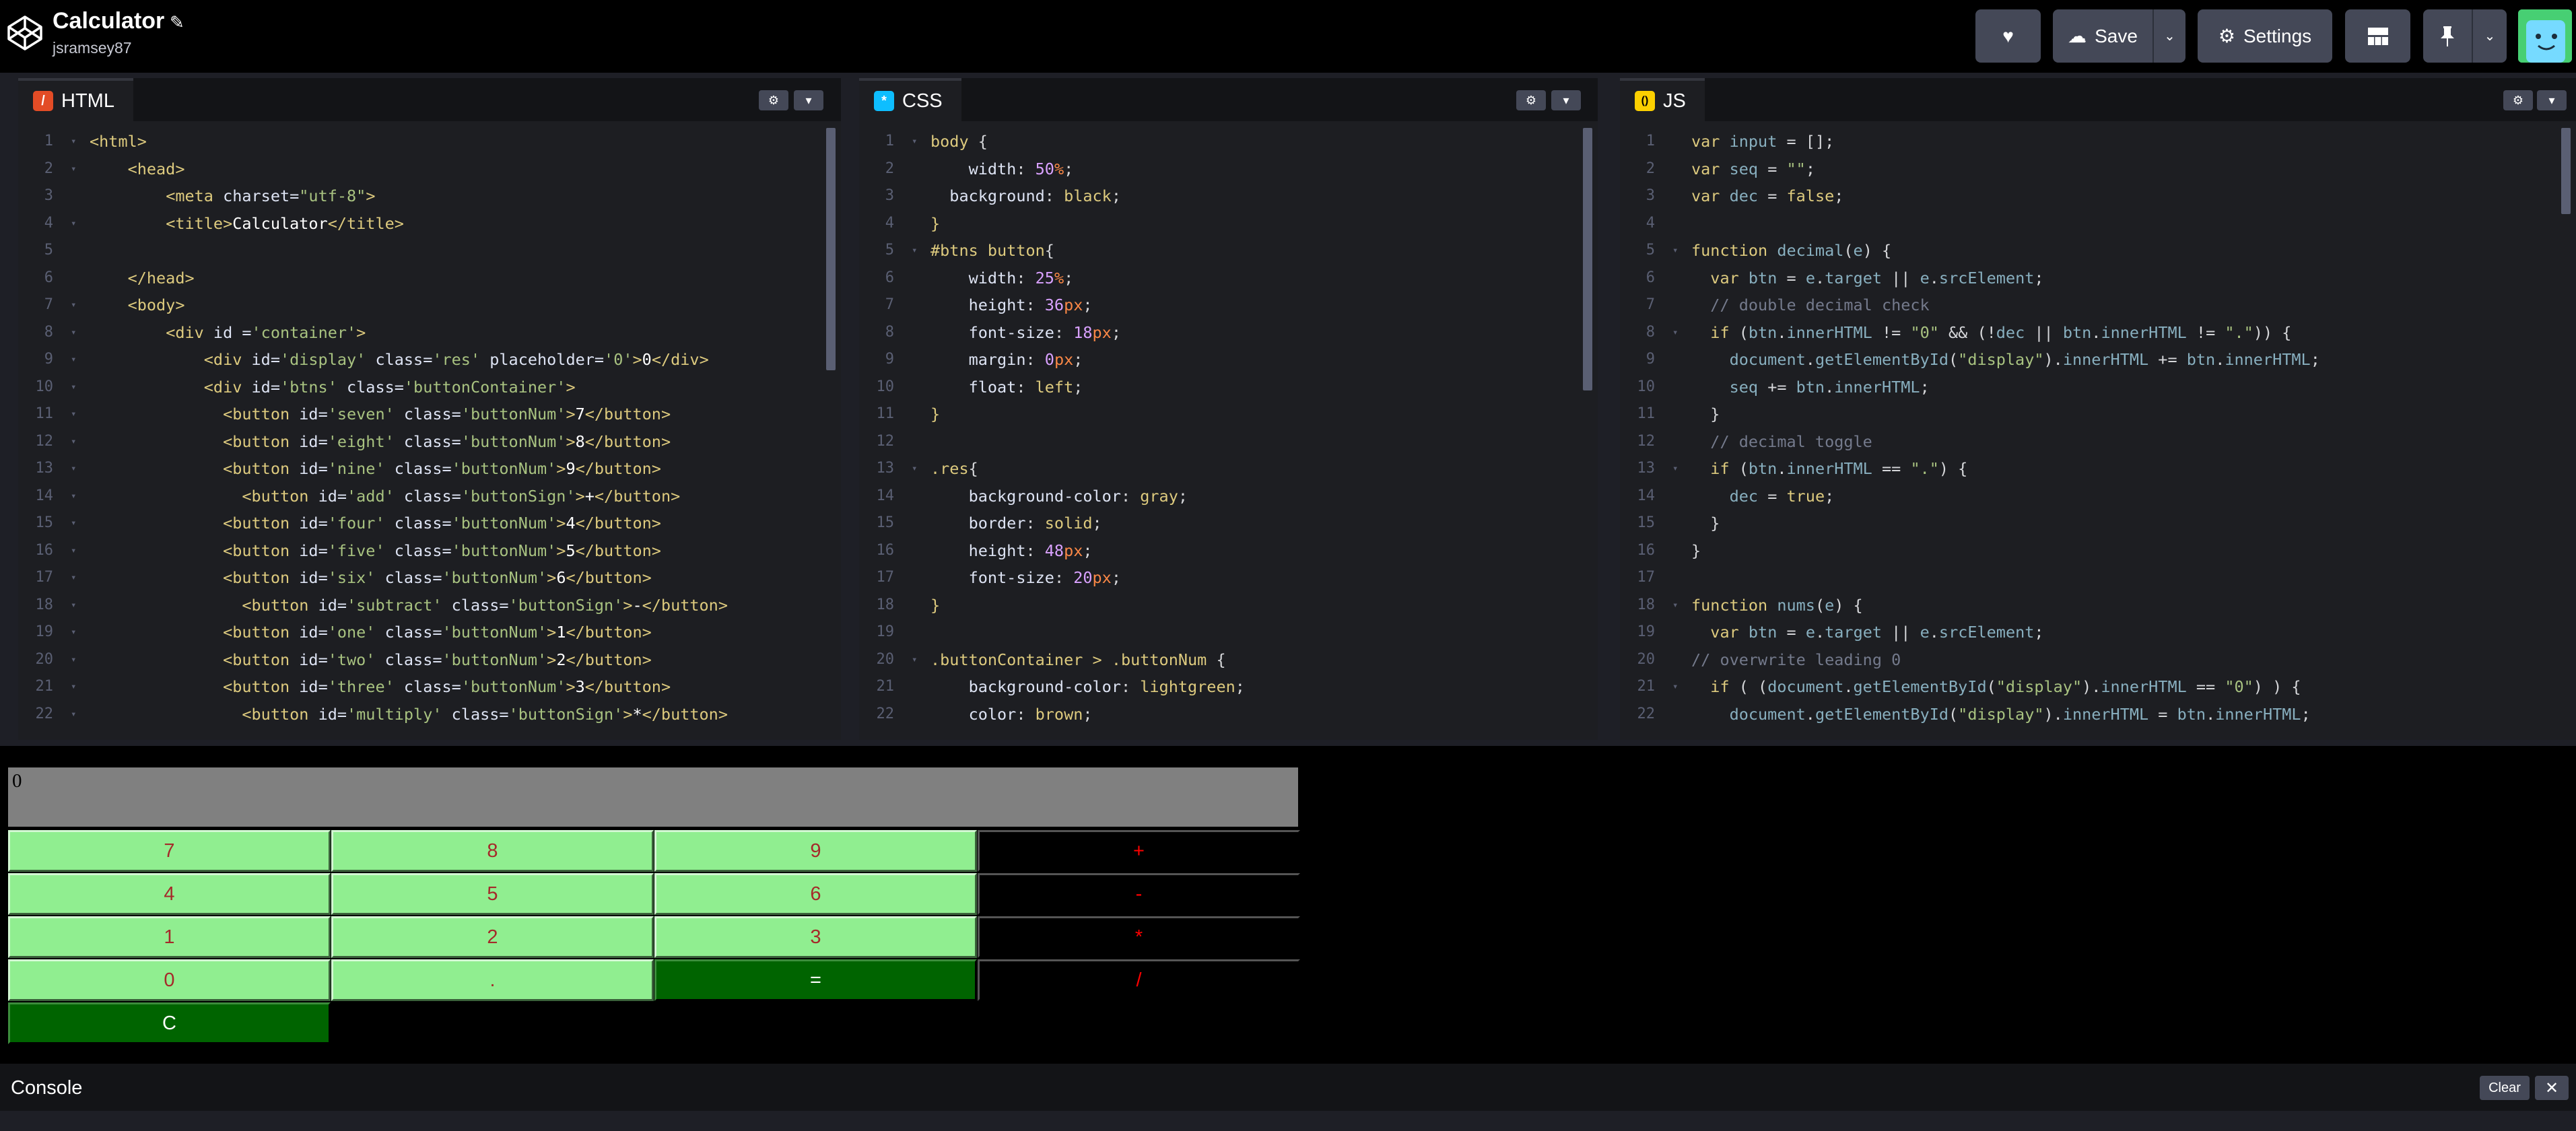  What do you see at coordinates (25, 33) in the screenshot?
I see `codepen-logo-icon` at bounding box center [25, 33].